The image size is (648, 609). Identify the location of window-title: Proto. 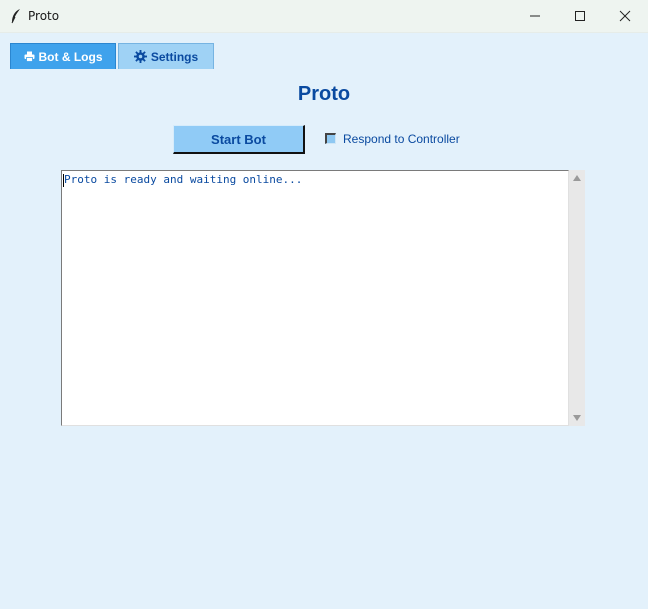
(44, 16).